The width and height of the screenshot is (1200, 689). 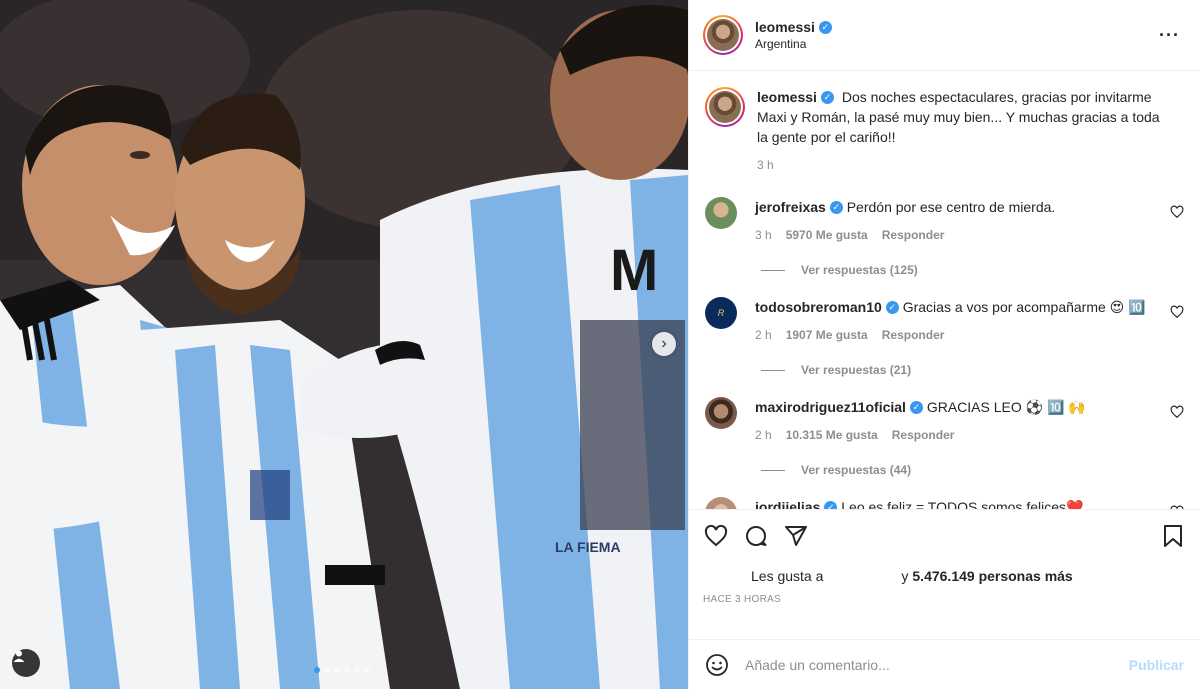 I want to click on commenter-username: todosobreroman10 ✓, so click(x=827, y=307).